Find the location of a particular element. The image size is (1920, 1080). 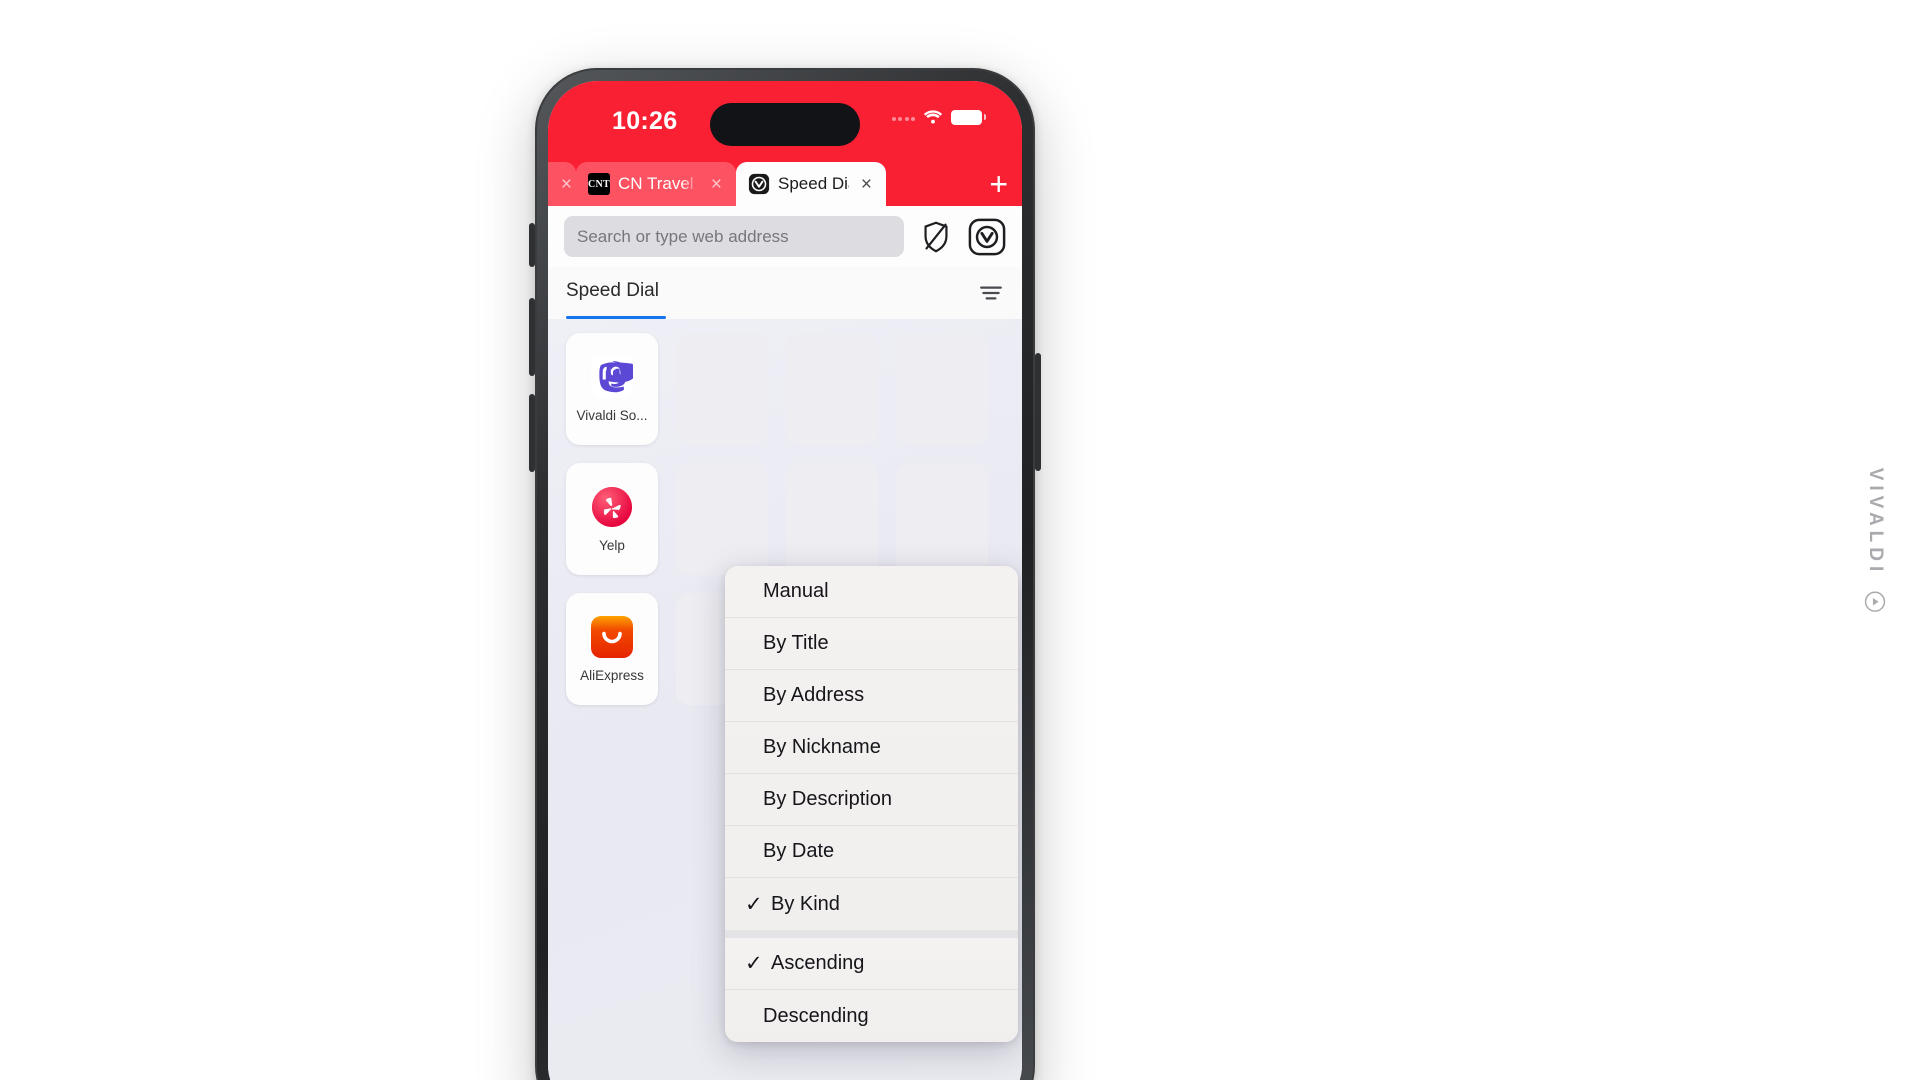

aliexpress-icon is located at coordinates (612, 636).